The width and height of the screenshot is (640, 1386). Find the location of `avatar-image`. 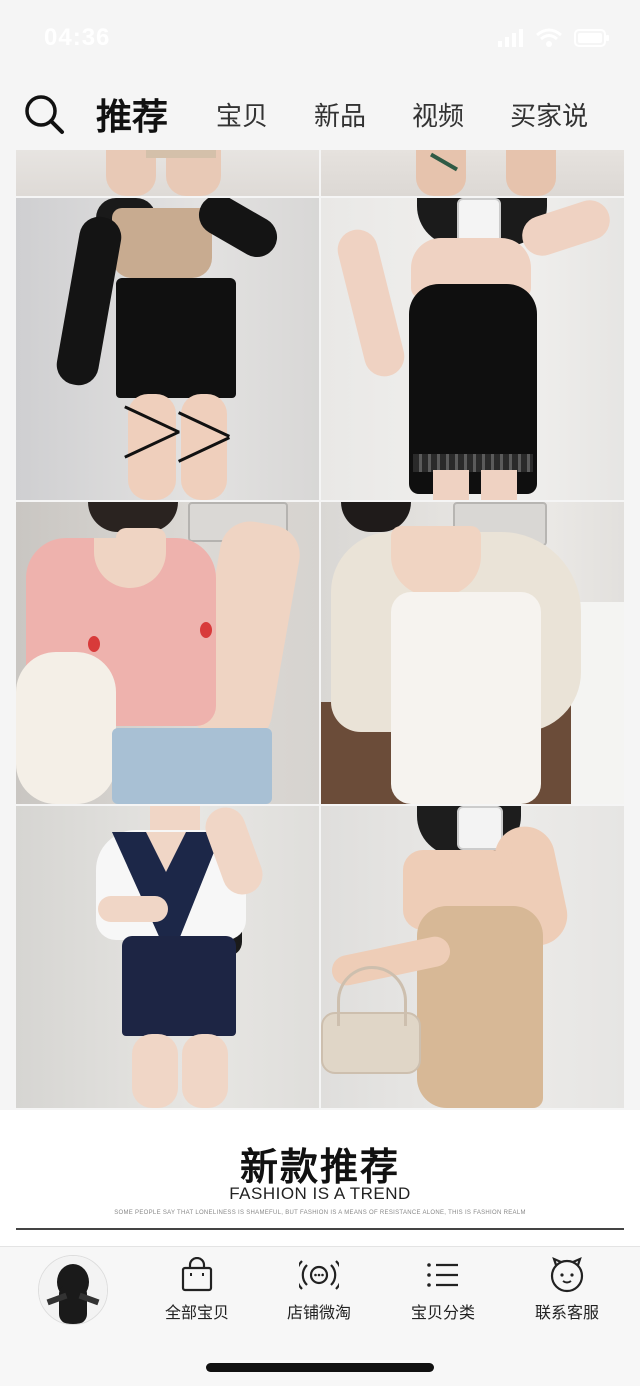

avatar-image is located at coordinates (73, 1290).